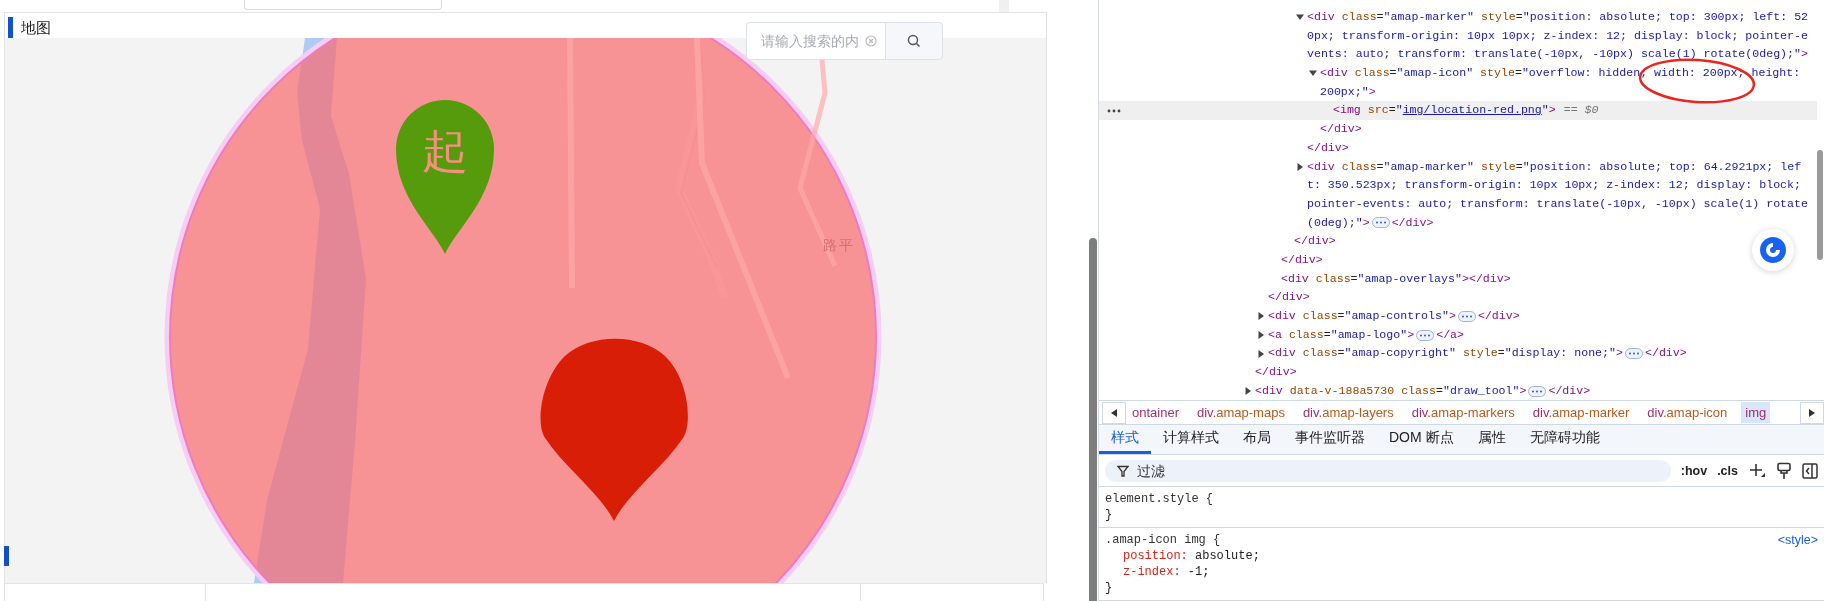 This screenshot has height=601, width=1824. I want to click on code-line: <a class="amap-logo">, so click(1341, 335).